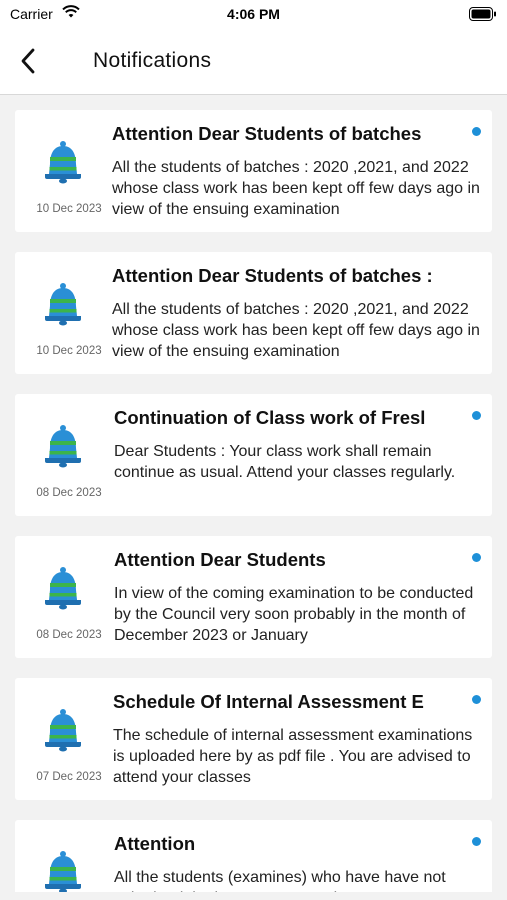 The image size is (507, 900). Describe the element at coordinates (268, 701) in the screenshot. I see `notification-title: Schedule Of Internal Assessment E` at that location.